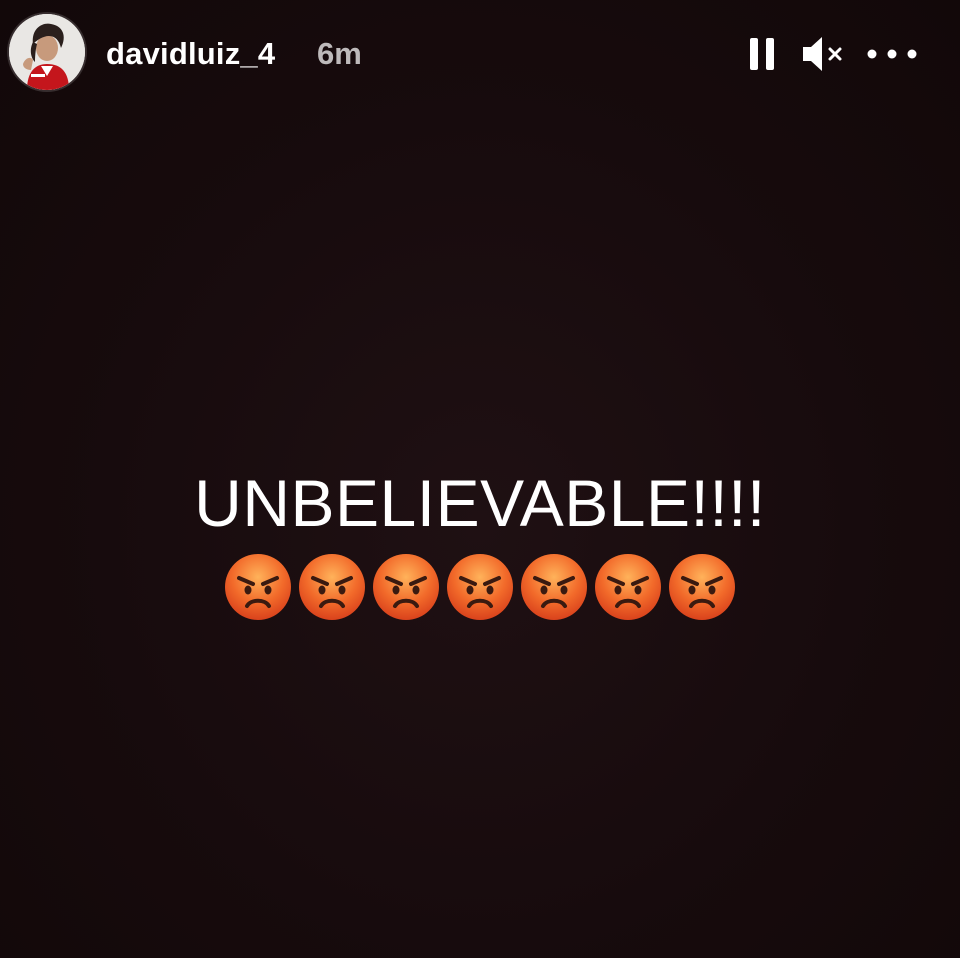 The width and height of the screenshot is (960, 958). I want to click on more-options-button, so click(892, 54).